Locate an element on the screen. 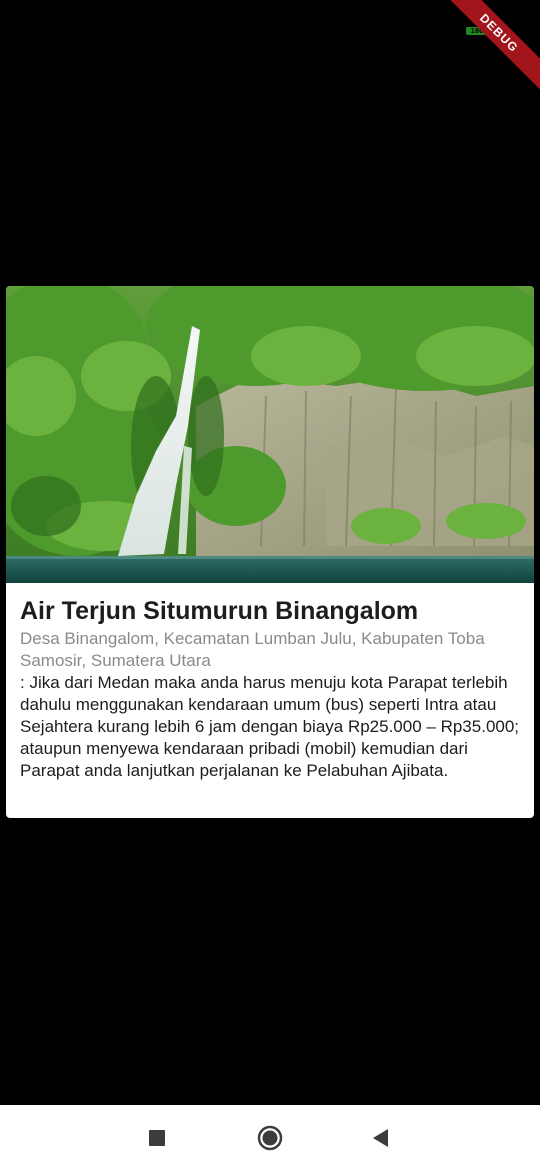  place-title: Air Terjun Situmurun Binangalom is located at coordinates (219, 611).